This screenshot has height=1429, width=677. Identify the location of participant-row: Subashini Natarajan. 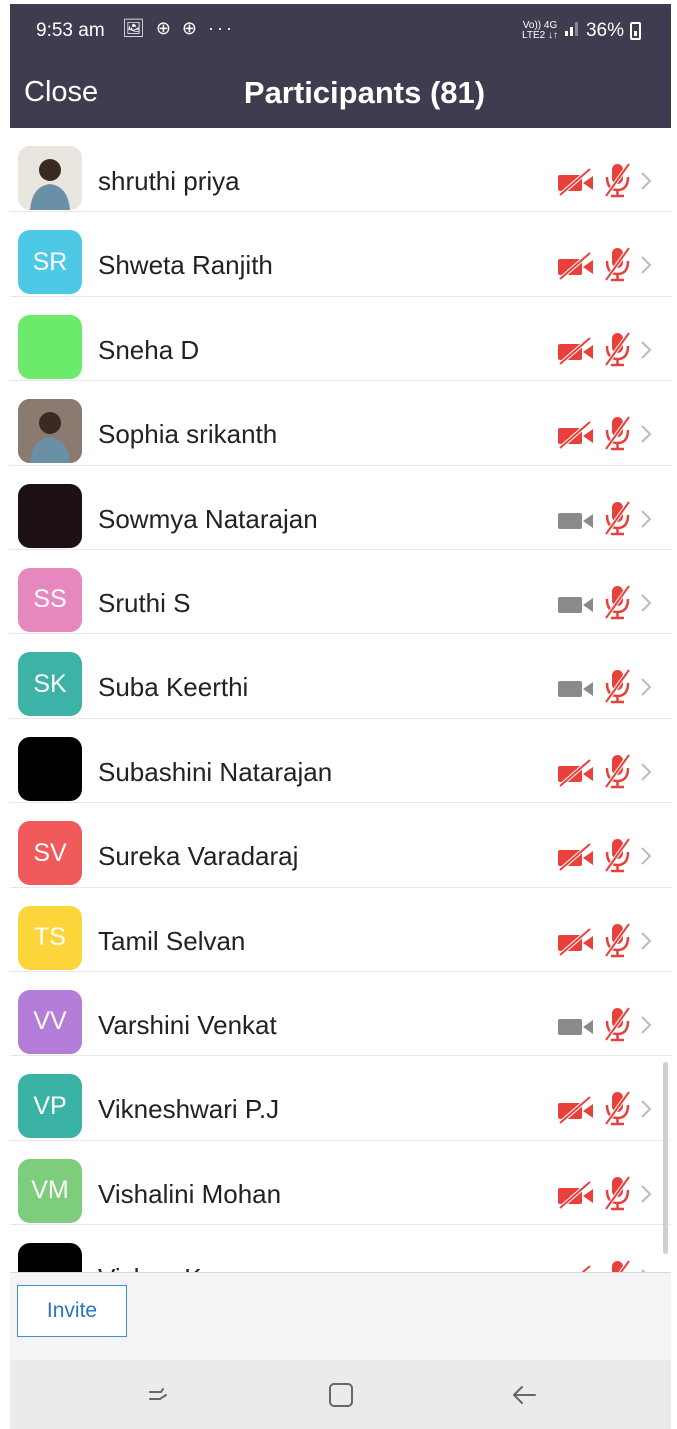
(340, 761).